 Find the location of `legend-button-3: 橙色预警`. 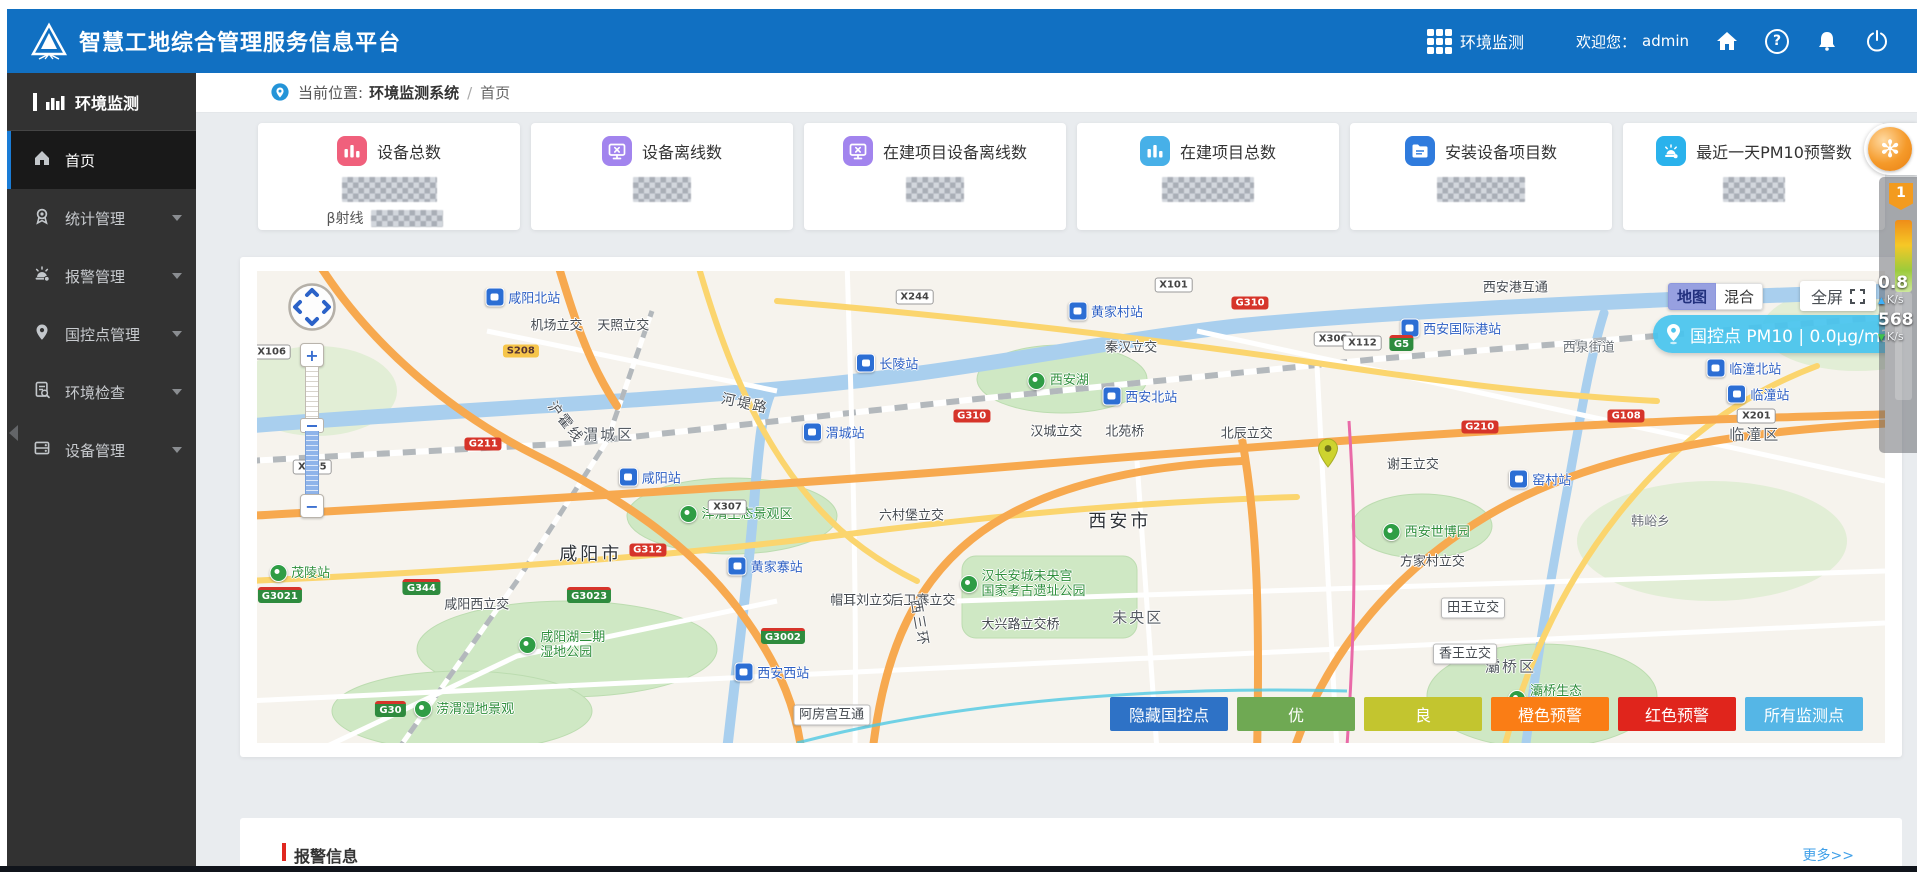

legend-button-3: 橙色预警 is located at coordinates (1550, 714).